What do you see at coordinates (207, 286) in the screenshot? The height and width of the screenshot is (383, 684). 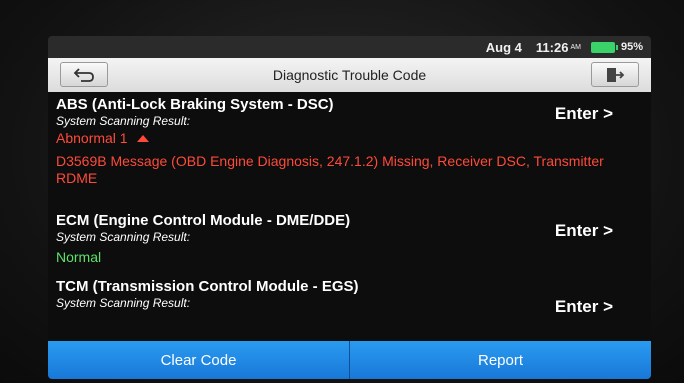 I see `system-title: TCM (Transmission Control Module - EGS)` at bounding box center [207, 286].